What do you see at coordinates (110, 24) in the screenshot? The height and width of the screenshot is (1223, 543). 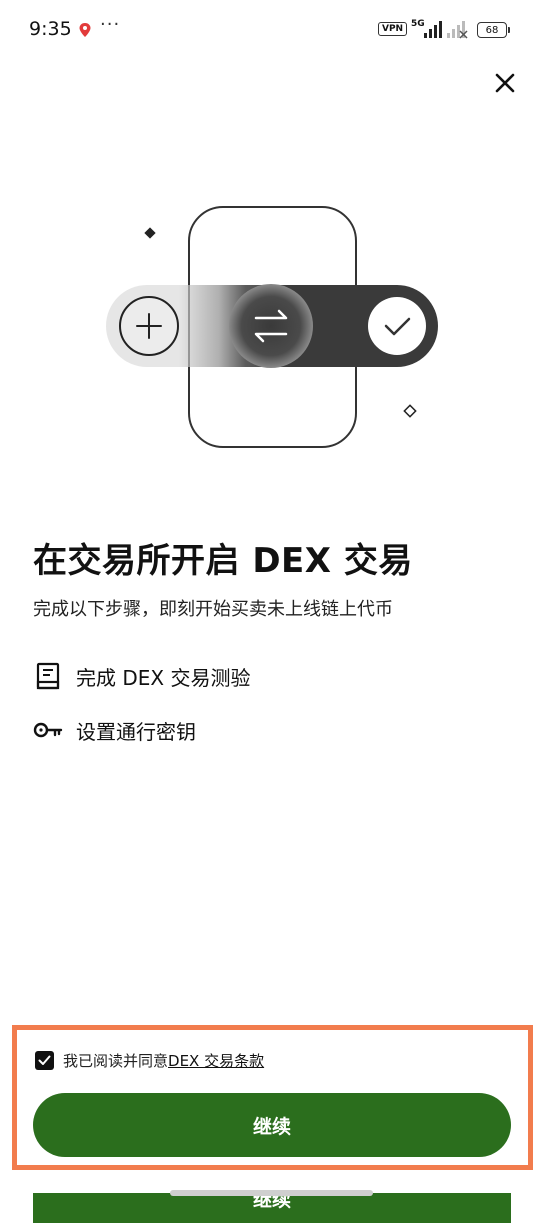 I see `status-more-dots: ···` at bounding box center [110, 24].